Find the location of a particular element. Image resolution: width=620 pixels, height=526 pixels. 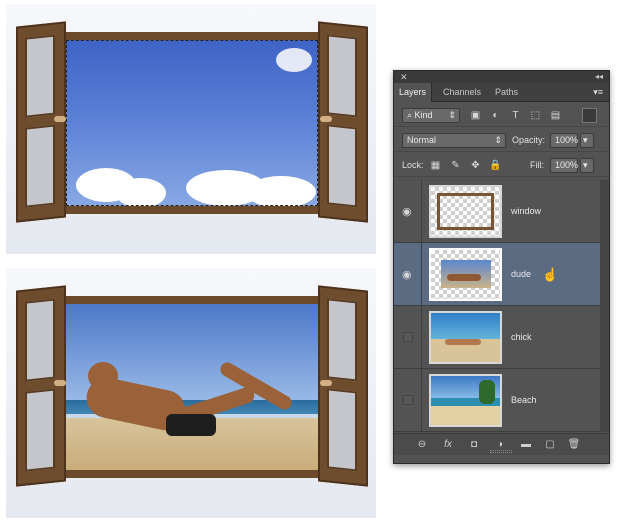

layer-name: chick is located at coordinates (521, 337).